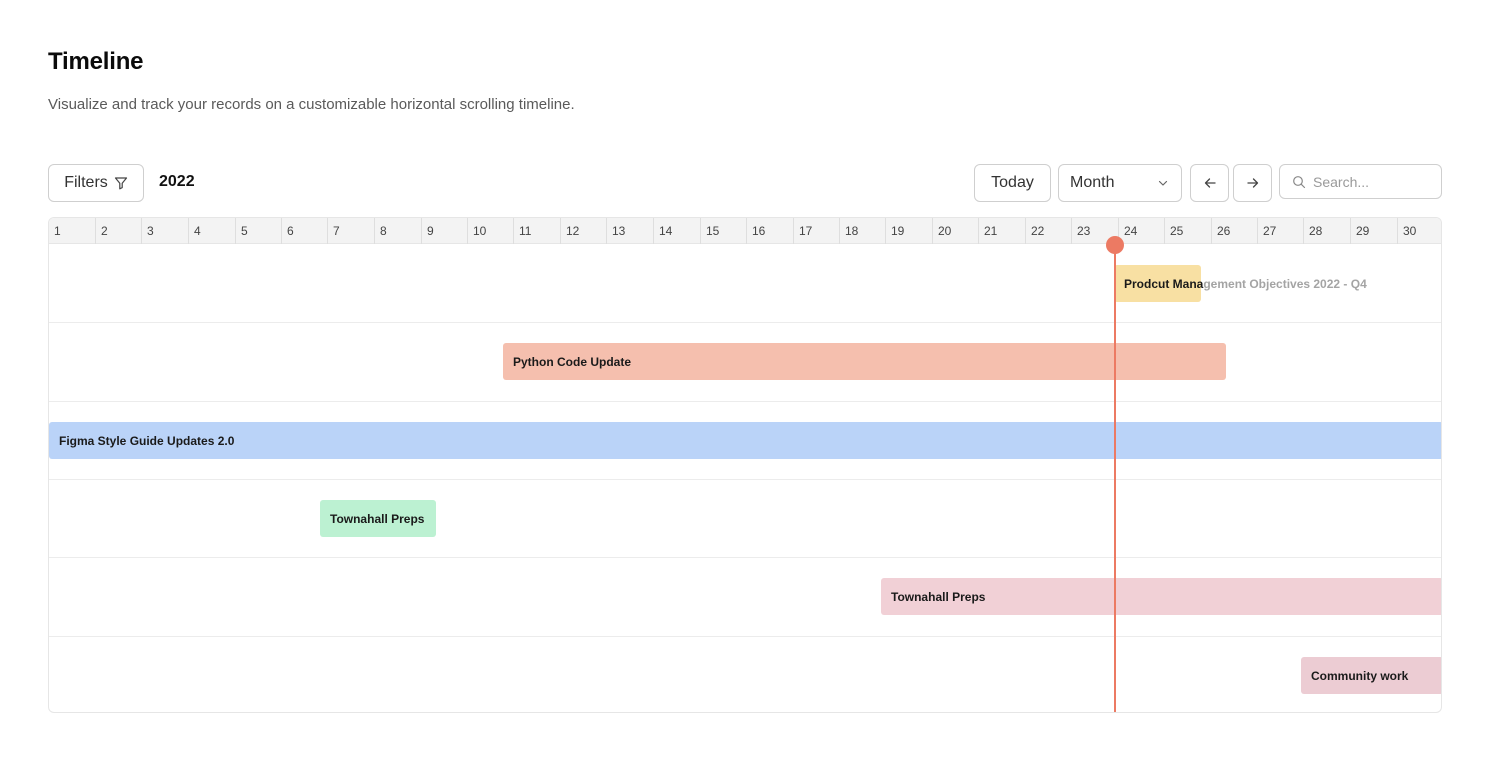  I want to click on arrow-left-icon, so click(1210, 183).